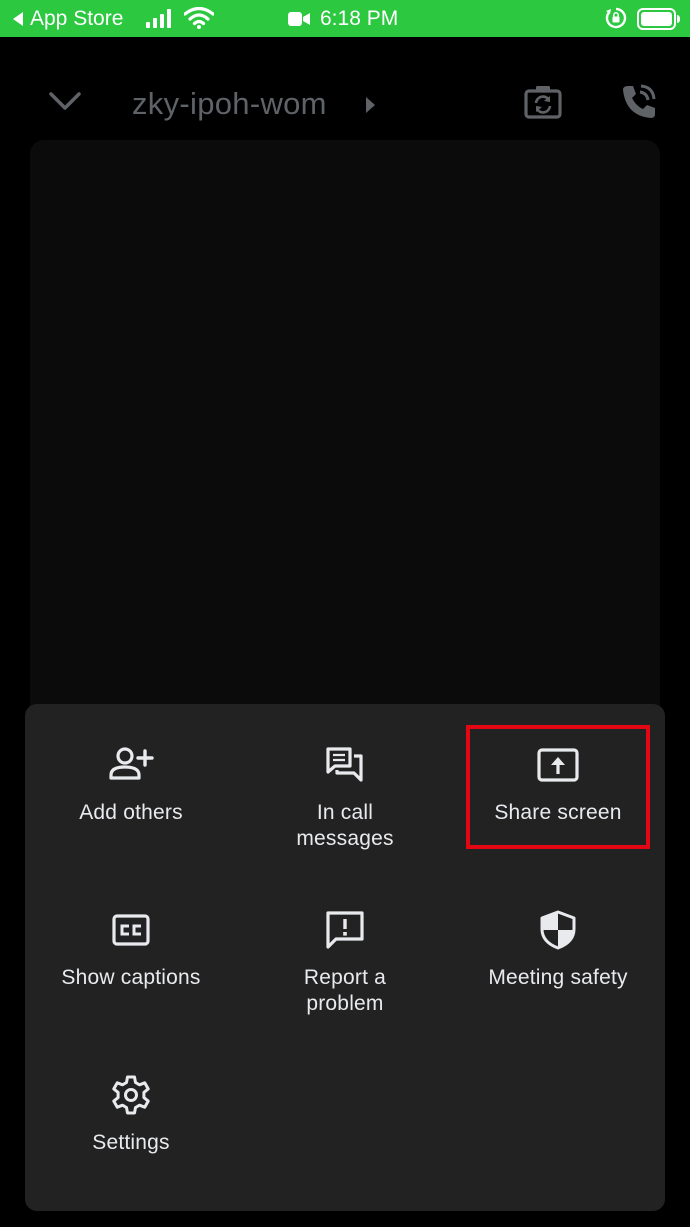 This screenshot has height=1227, width=690. Describe the element at coordinates (345, 991) in the screenshot. I see `report-problem-label: Report a problem` at that location.